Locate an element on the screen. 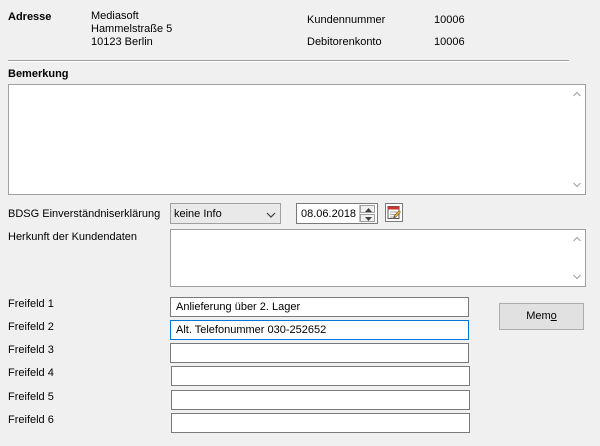  origin-label: Herkunft der Kundendaten is located at coordinates (73, 237).